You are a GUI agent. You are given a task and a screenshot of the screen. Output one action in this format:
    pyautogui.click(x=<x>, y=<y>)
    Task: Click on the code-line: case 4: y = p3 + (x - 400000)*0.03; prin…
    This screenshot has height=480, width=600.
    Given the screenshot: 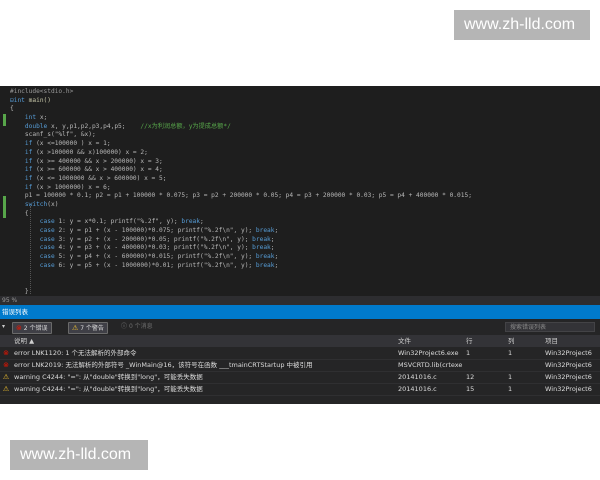 What is the action you would take?
    pyautogui.click(x=241, y=248)
    